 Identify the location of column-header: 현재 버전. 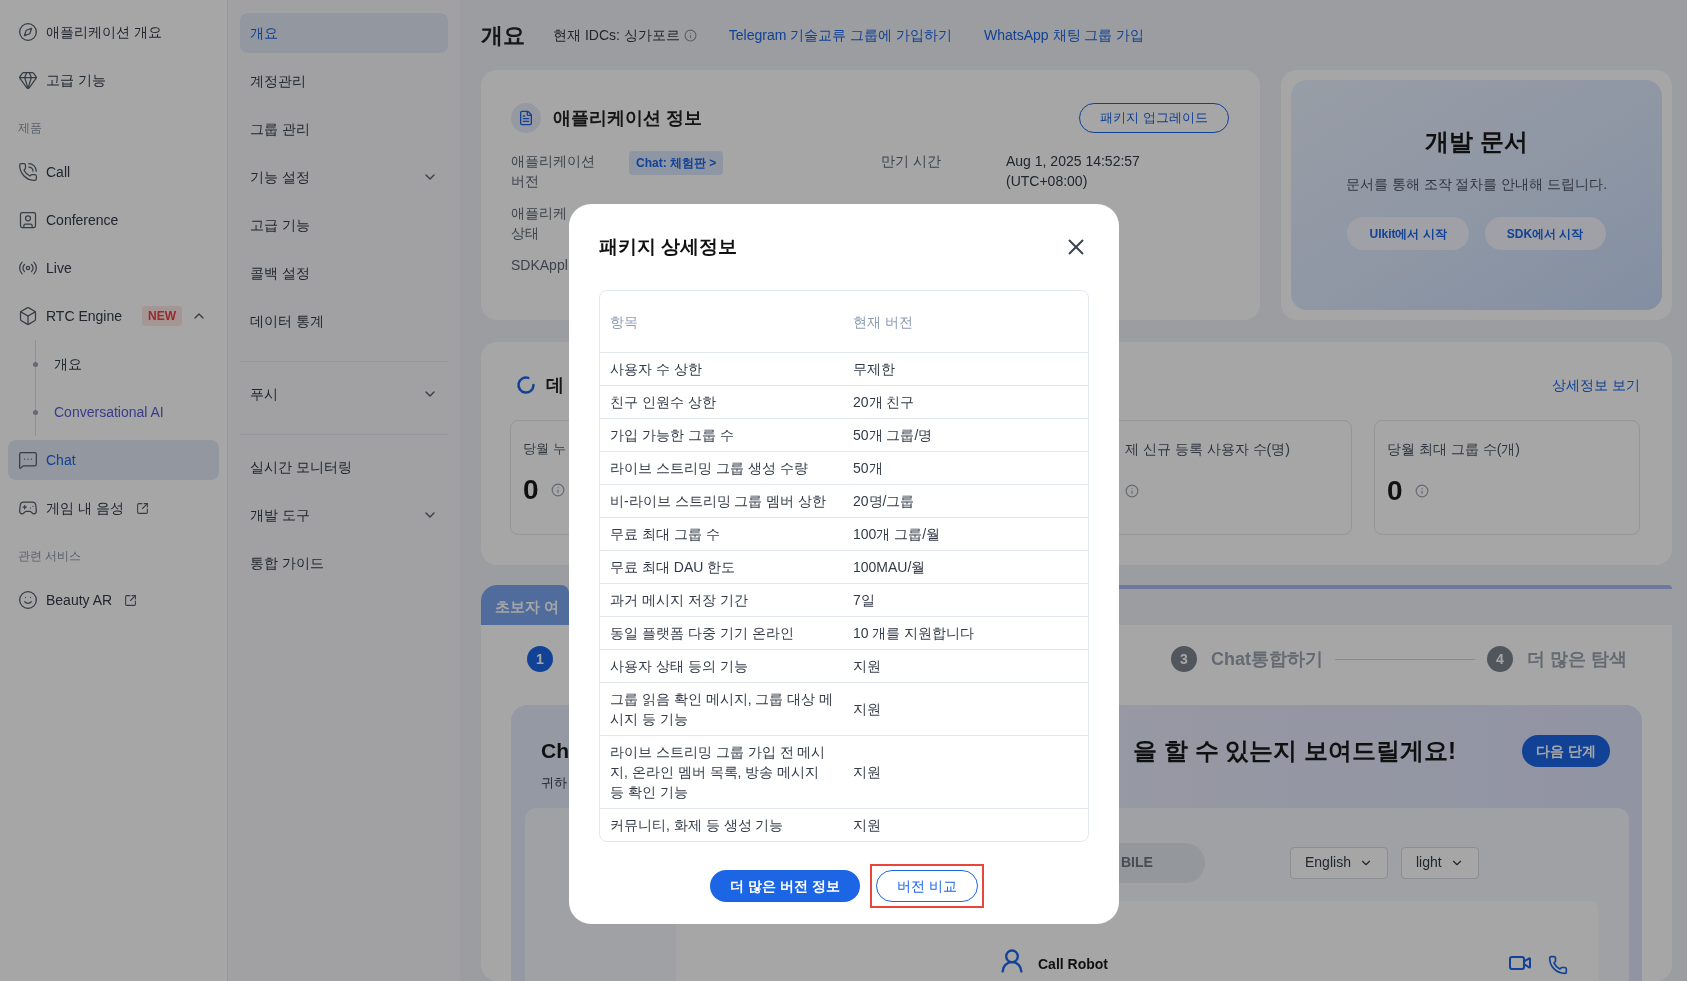
(883, 322).